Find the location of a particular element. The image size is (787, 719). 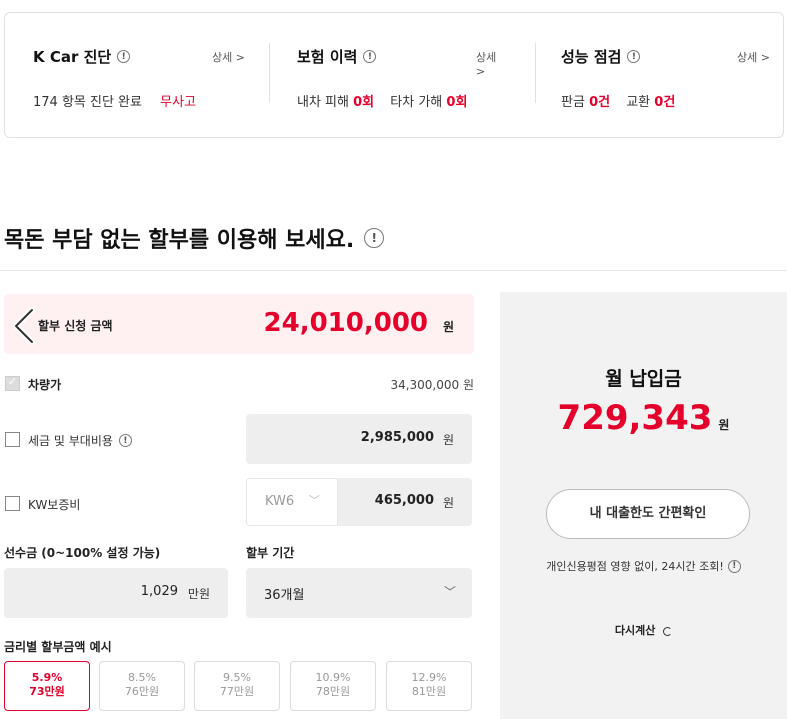

rate-percent: 9.5% is located at coordinates (237, 677).